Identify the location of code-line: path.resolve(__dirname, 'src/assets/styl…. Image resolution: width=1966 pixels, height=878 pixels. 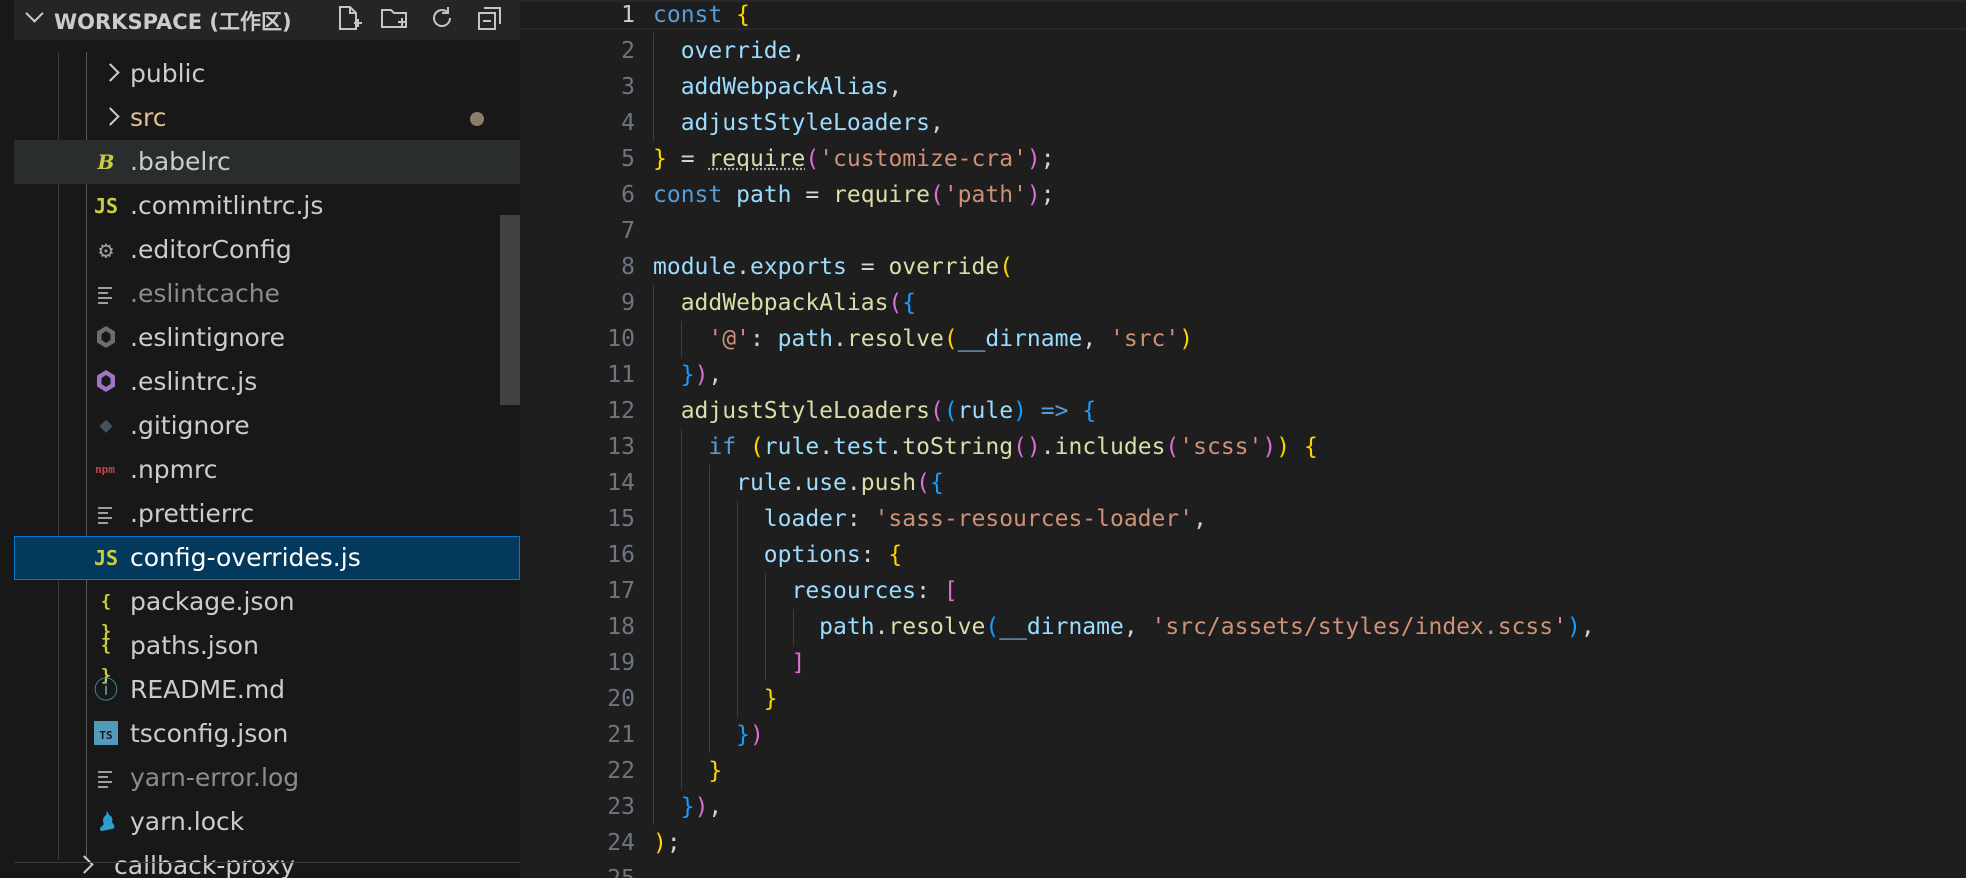
(1124, 627).